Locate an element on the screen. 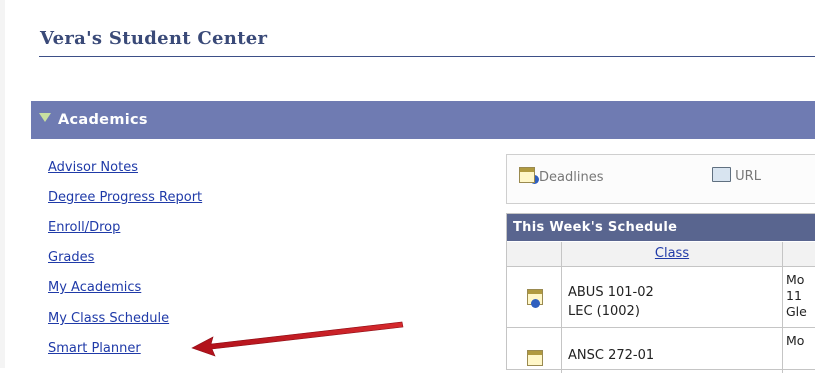  red-arrow-annotation is located at coordinates (297, 339).